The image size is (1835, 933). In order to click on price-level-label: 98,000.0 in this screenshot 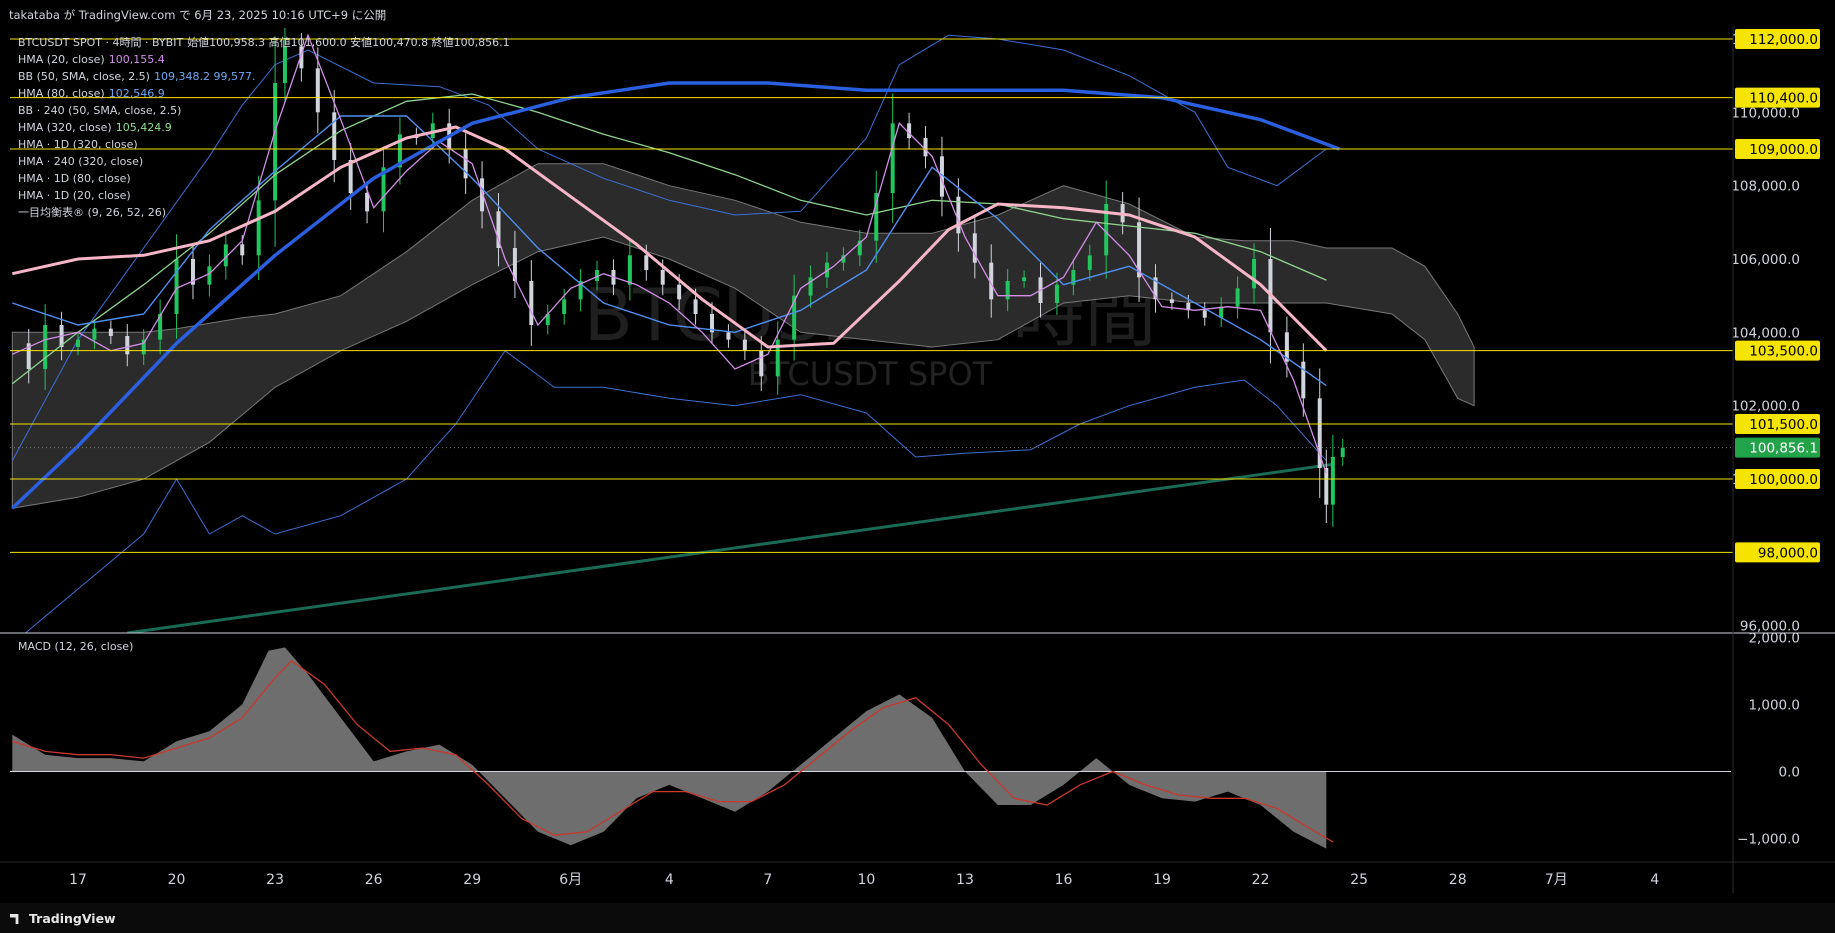, I will do `click(1788, 553)`.